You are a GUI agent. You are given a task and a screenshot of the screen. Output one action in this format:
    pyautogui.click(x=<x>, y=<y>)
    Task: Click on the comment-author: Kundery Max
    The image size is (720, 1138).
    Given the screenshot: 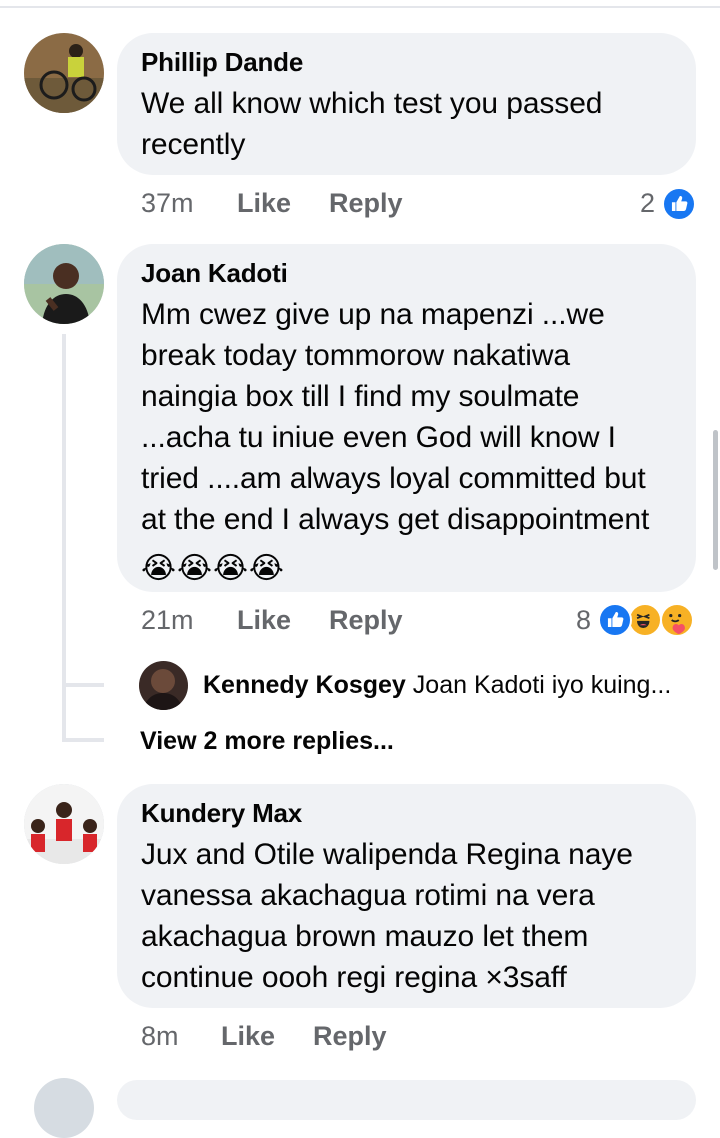 What is the action you would take?
    pyautogui.click(x=406, y=813)
    